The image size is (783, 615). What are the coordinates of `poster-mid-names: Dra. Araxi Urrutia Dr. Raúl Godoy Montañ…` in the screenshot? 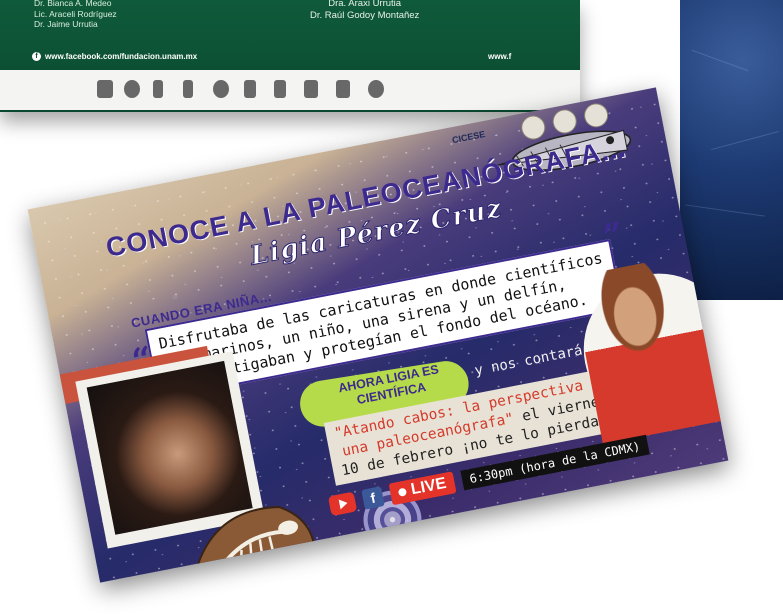 It's located at (364, 11).